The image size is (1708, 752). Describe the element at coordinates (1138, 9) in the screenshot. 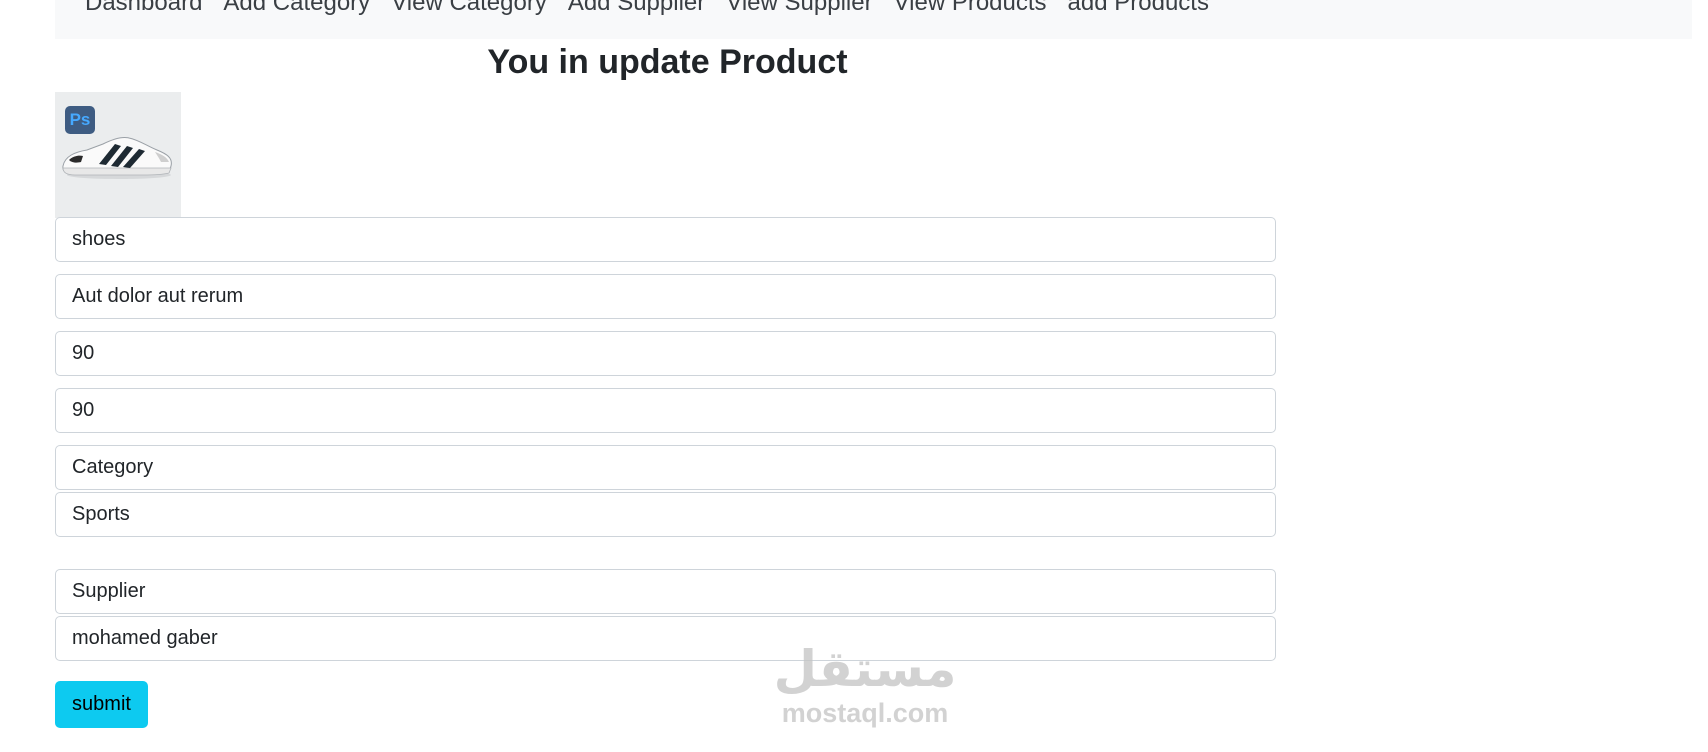

I see `nav-link-add-products: add Products` at that location.